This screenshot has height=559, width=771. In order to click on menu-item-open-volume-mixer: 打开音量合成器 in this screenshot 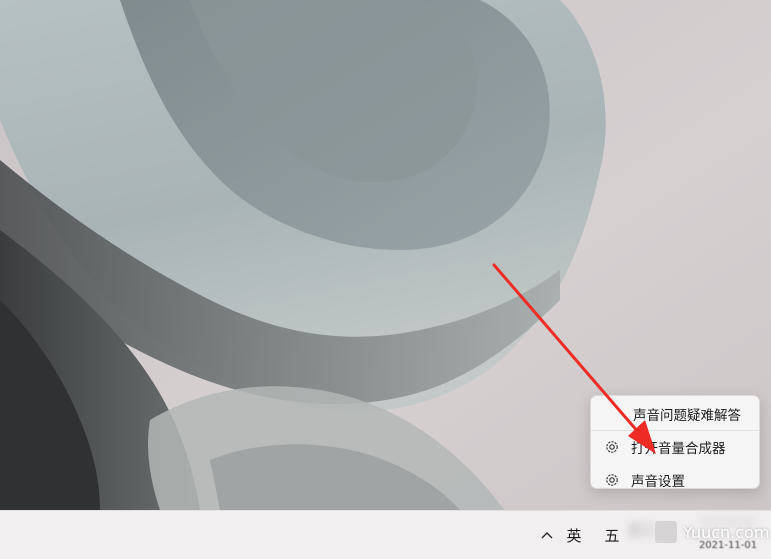, I will do `click(675, 447)`.